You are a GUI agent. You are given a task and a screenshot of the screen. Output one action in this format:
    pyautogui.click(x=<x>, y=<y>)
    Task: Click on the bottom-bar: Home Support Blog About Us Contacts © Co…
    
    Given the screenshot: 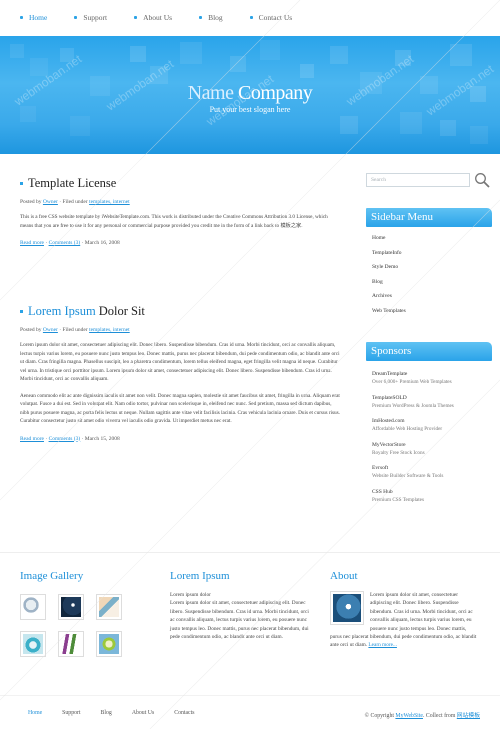 What is the action you would take?
    pyautogui.click(x=250, y=712)
    